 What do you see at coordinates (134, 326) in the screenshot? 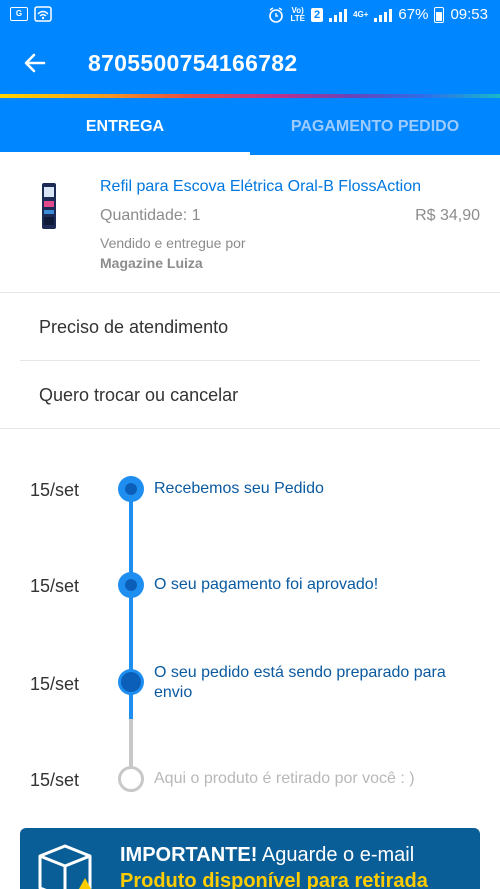
I see `menu-item-label: Preciso de atendimento` at bounding box center [134, 326].